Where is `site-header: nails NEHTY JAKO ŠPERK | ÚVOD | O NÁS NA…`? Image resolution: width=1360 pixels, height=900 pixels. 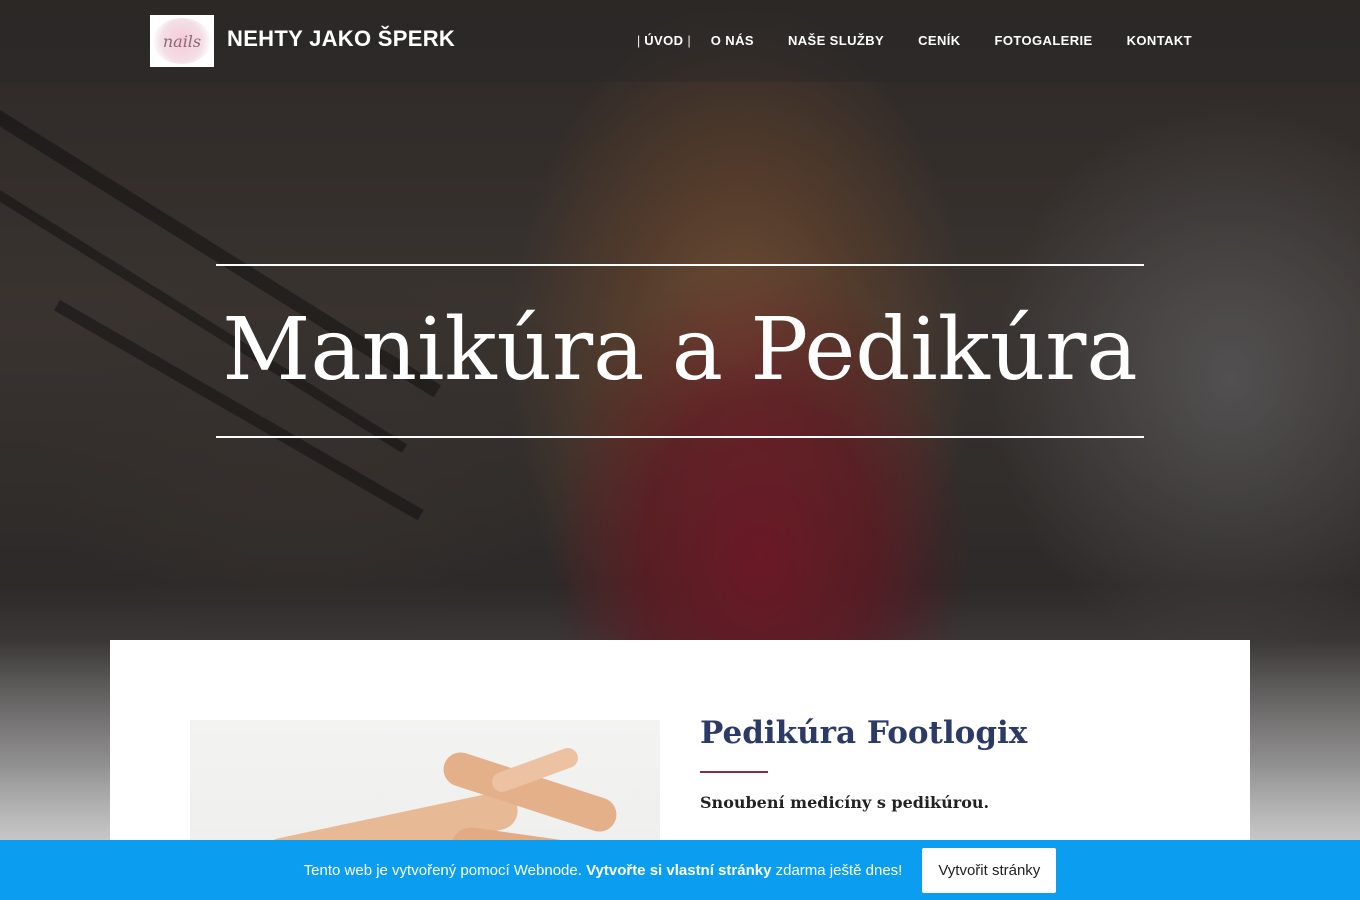 site-header: nails NEHTY JAKO ŠPERK | ÚVOD | O NÁS NA… is located at coordinates (680, 41).